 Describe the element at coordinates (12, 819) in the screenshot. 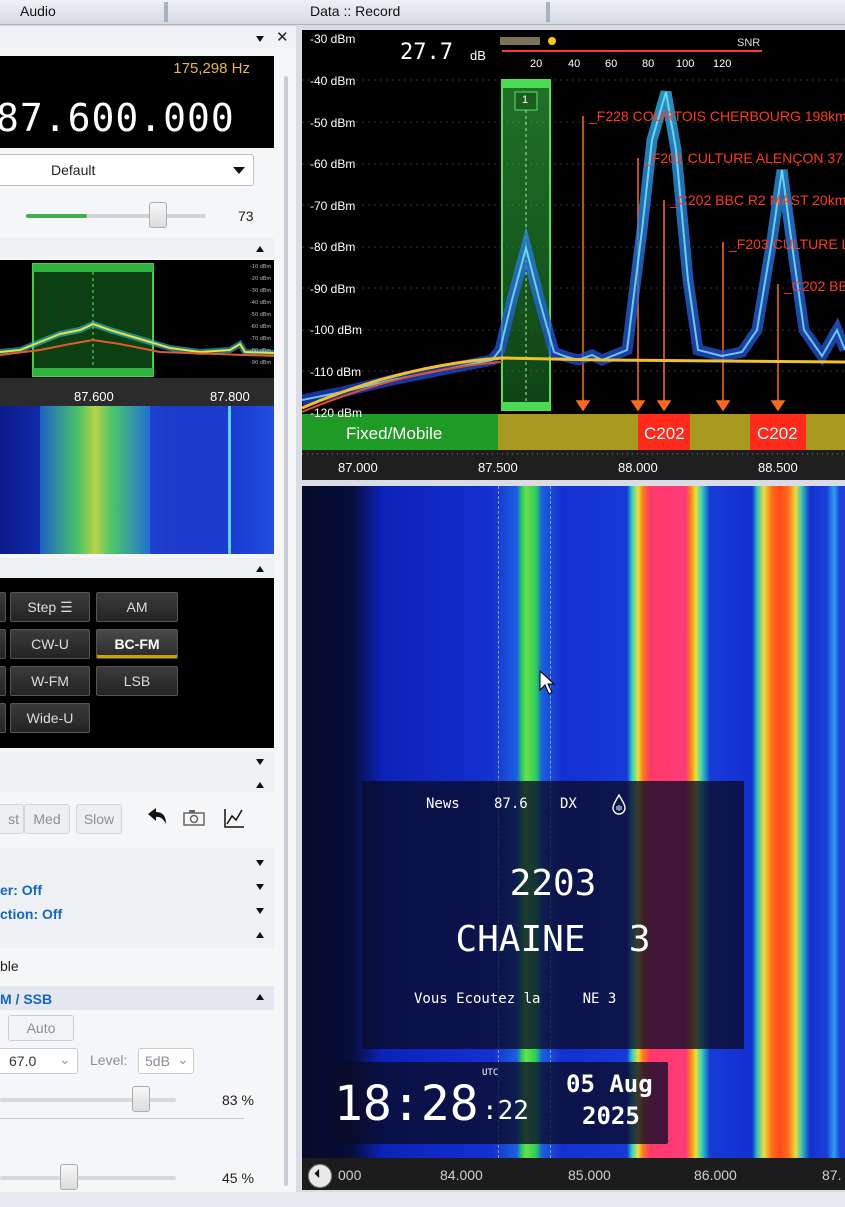

I see `agc-fast-button: st` at that location.